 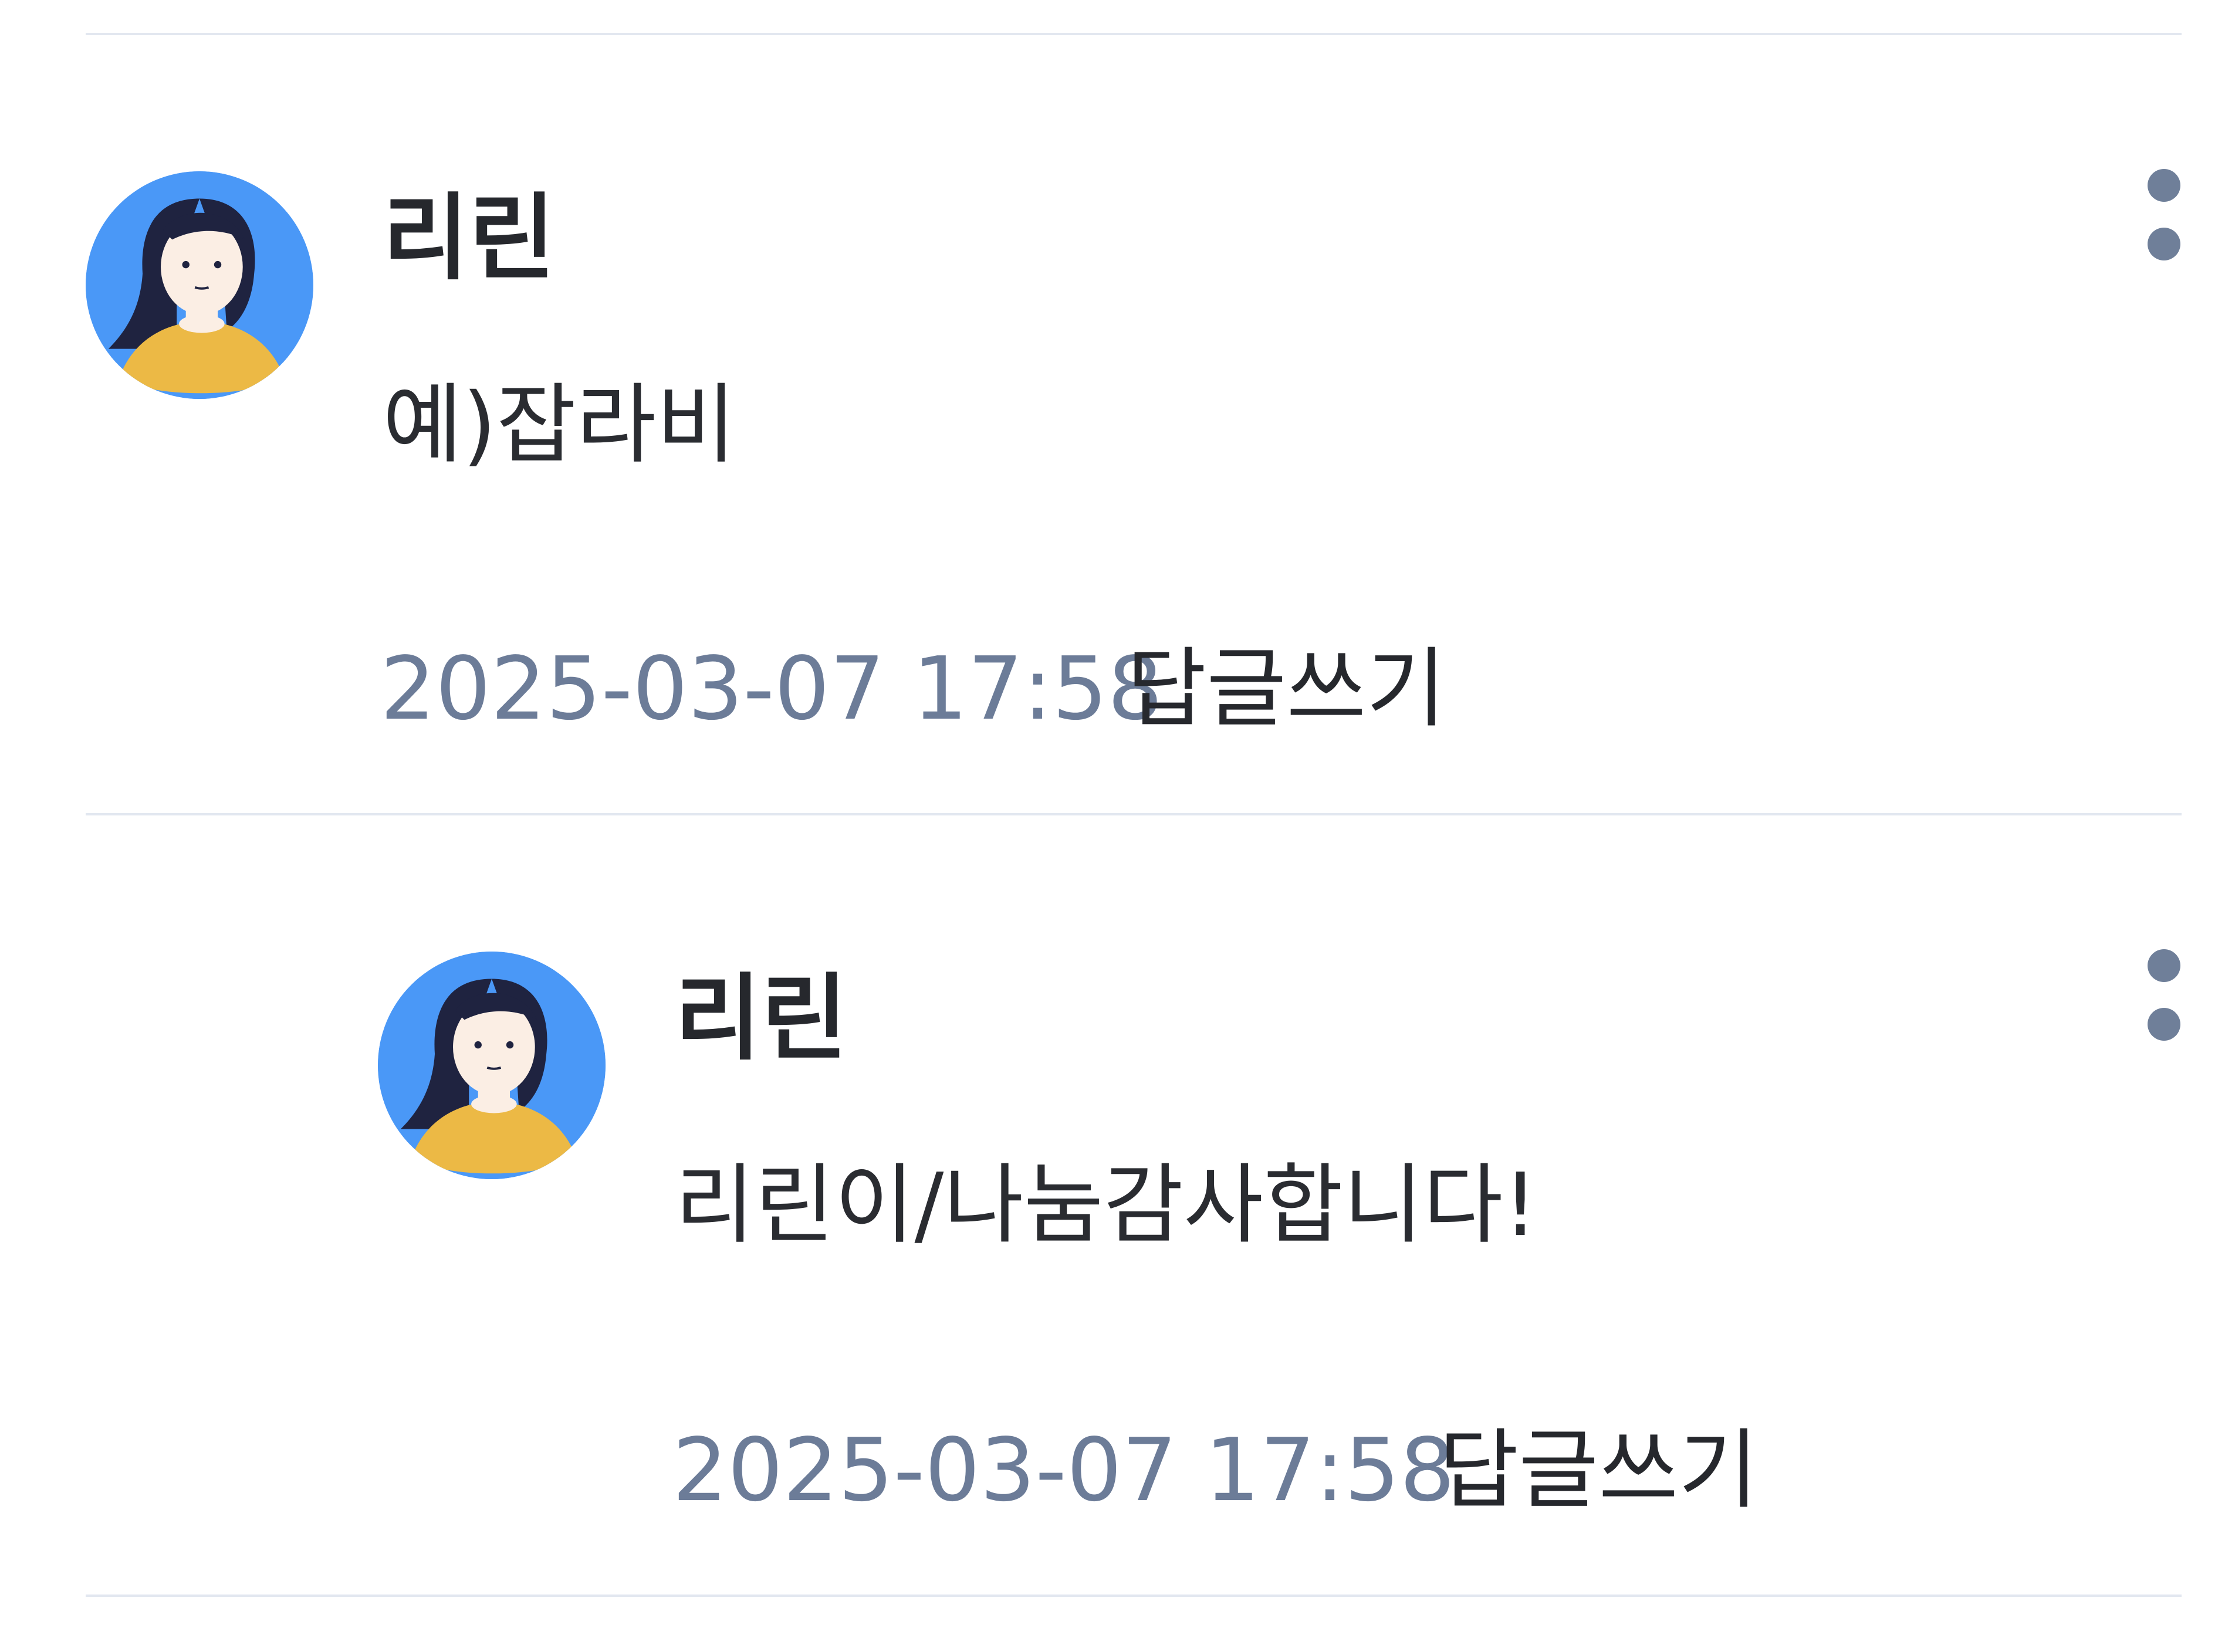 What do you see at coordinates (1134, 814) in the screenshot?
I see `divider-middle` at bounding box center [1134, 814].